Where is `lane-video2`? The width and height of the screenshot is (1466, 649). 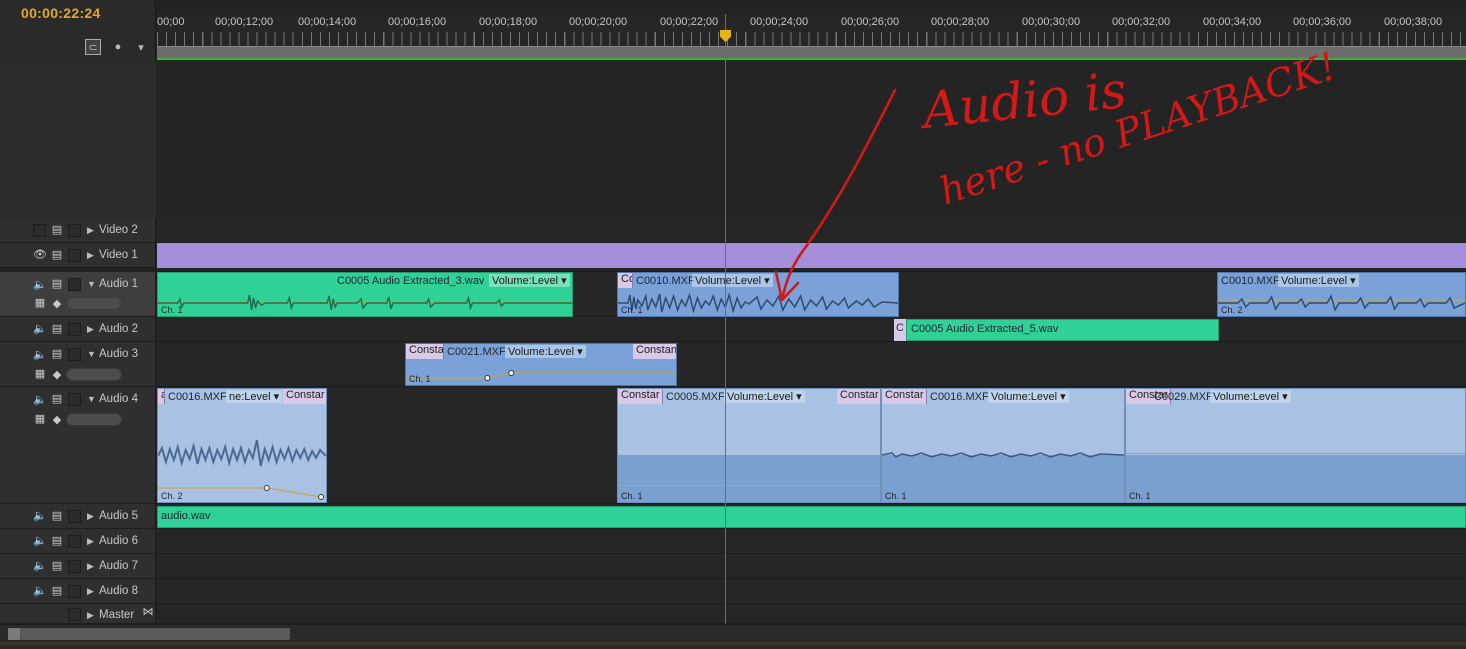
lane-video2 is located at coordinates (811, 230).